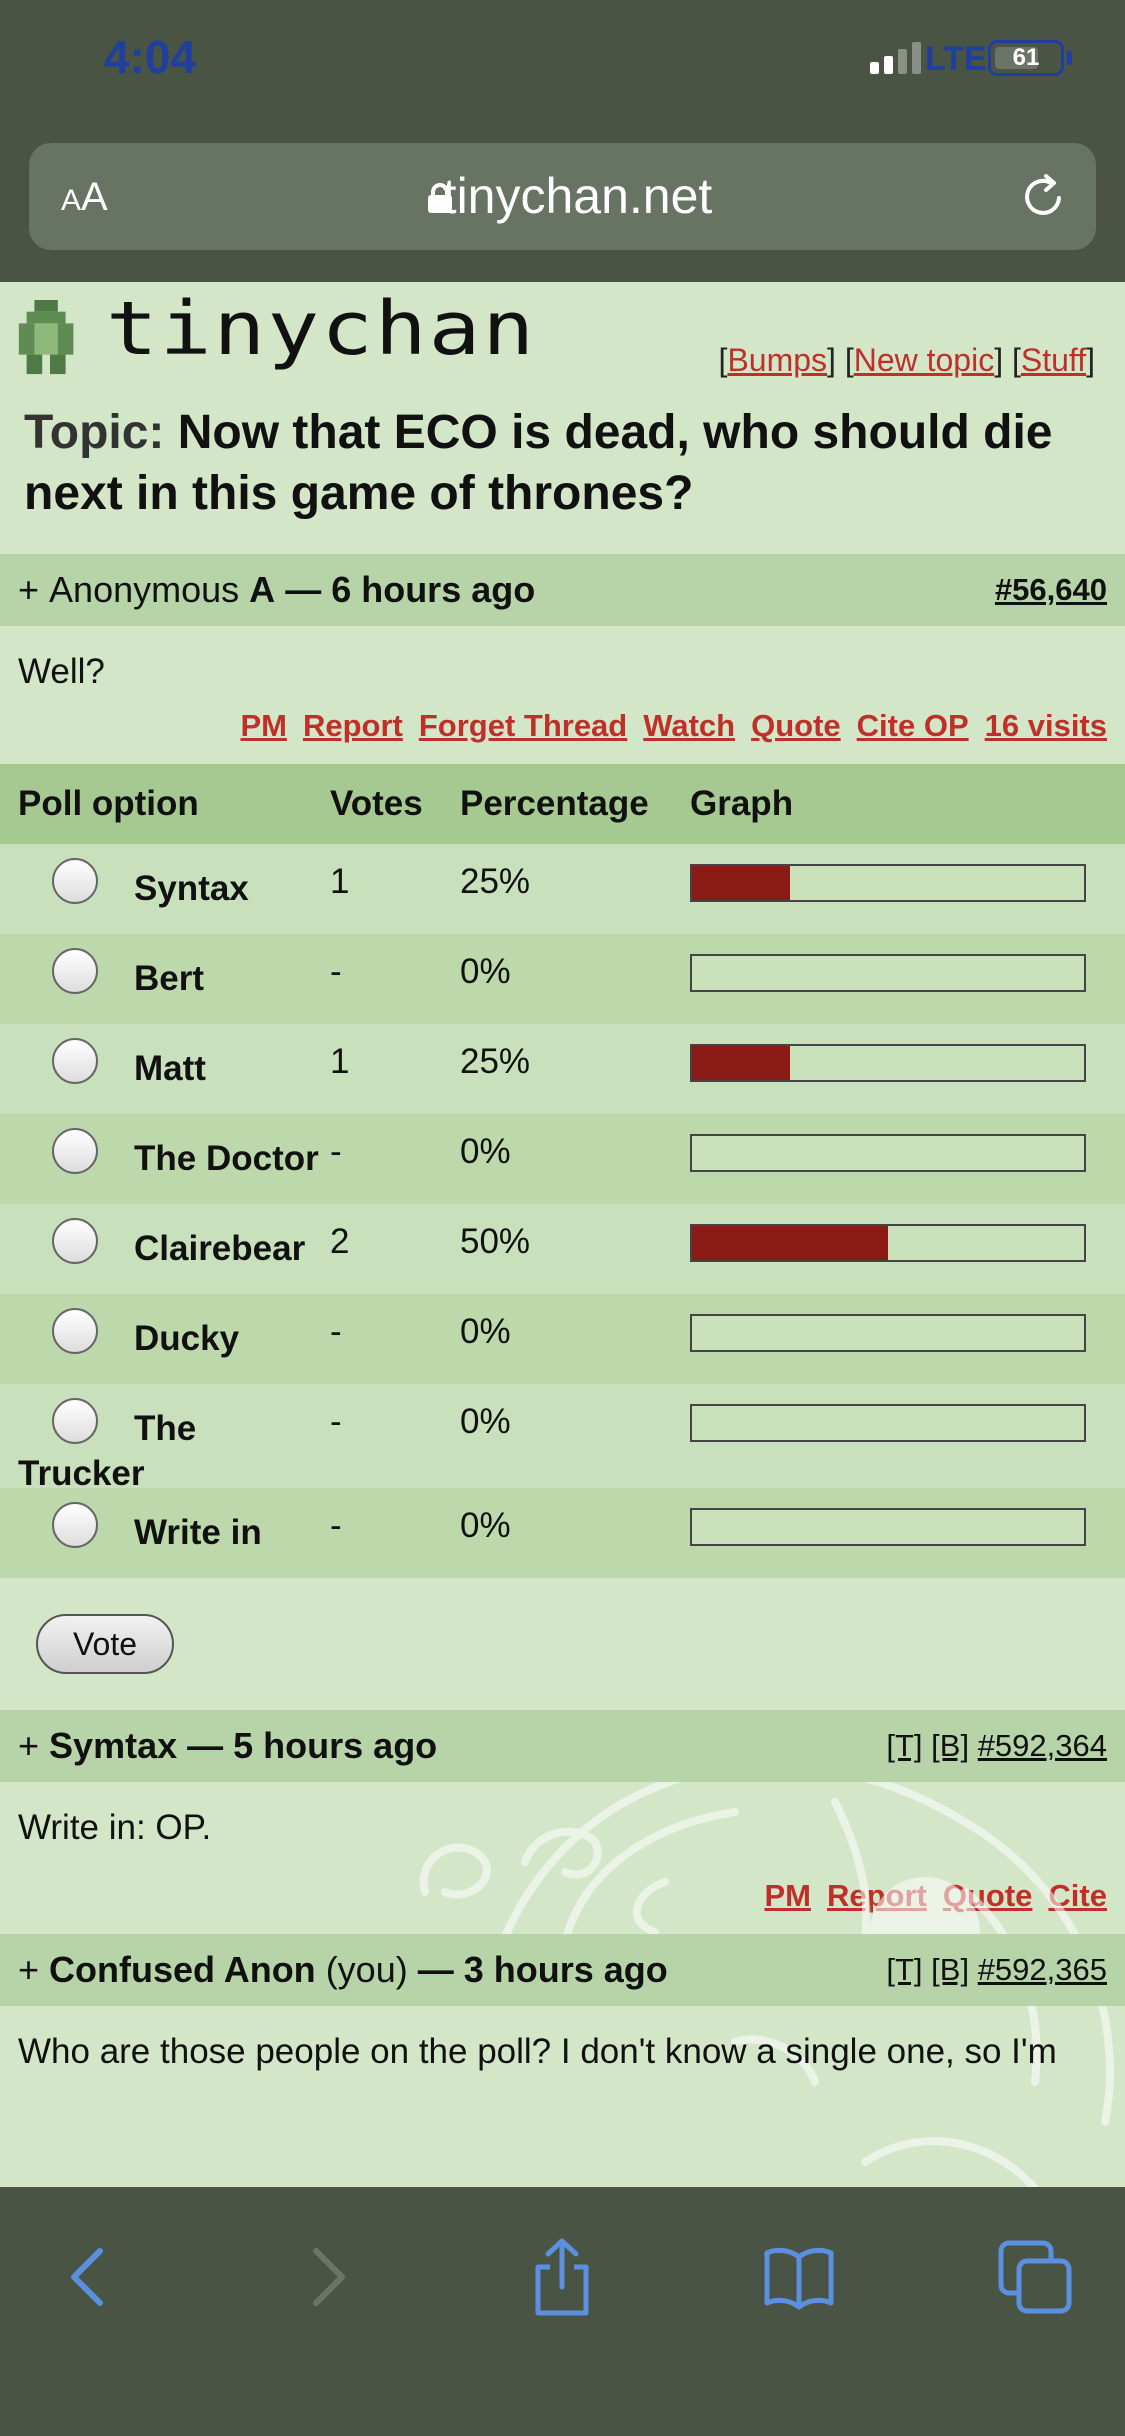 The width and height of the screenshot is (1125, 2436). I want to click on battery-icon: 61, so click(1026, 58).